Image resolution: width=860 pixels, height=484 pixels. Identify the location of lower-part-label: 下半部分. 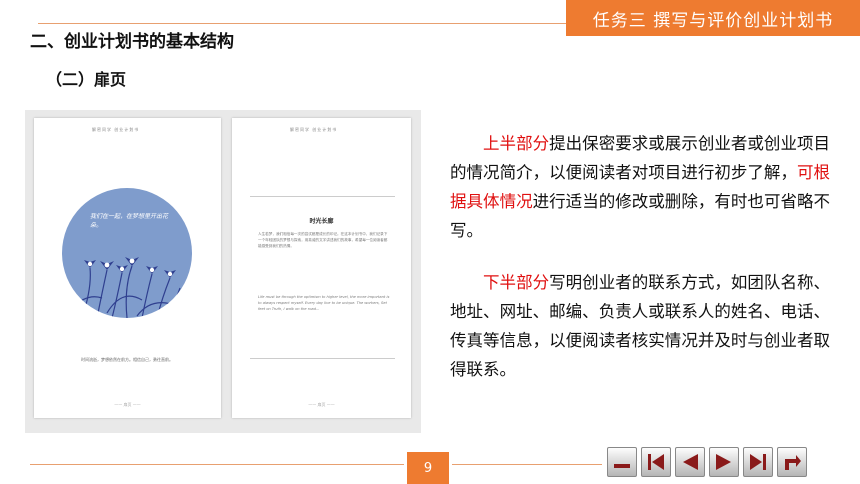
(516, 282).